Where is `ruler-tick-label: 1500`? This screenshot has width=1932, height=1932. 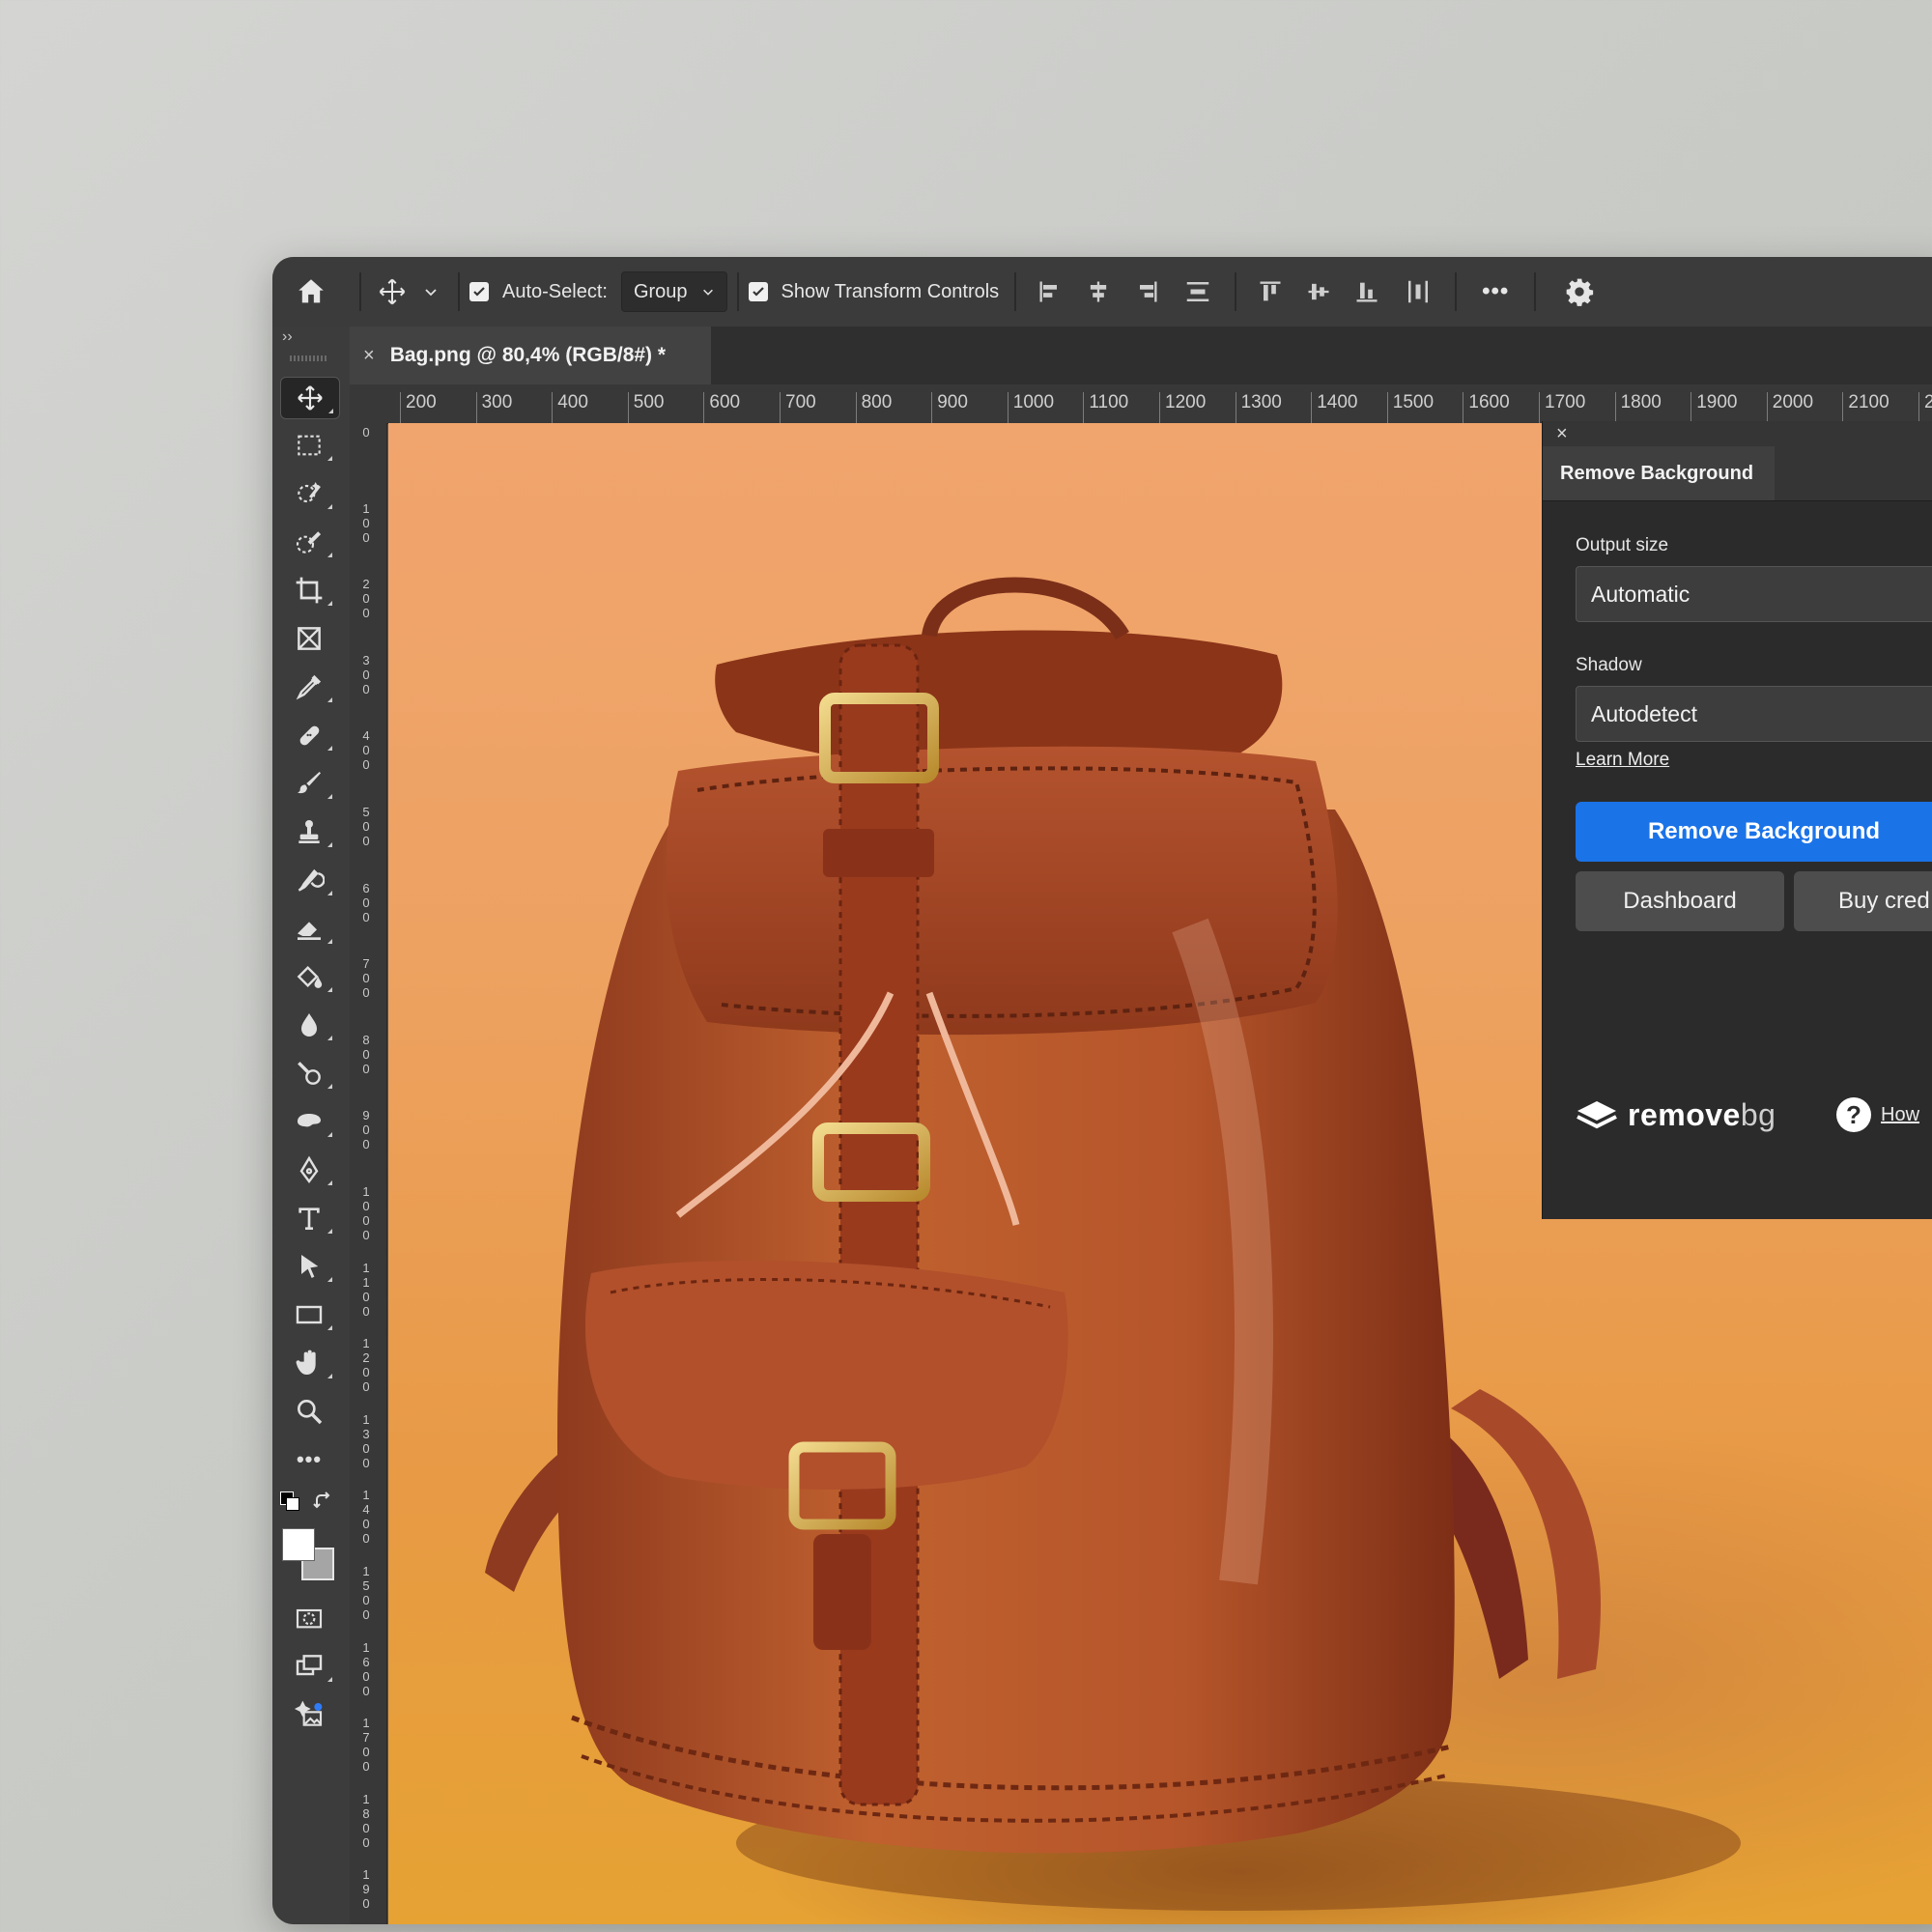
ruler-tick-label: 1500 is located at coordinates (366, 1593).